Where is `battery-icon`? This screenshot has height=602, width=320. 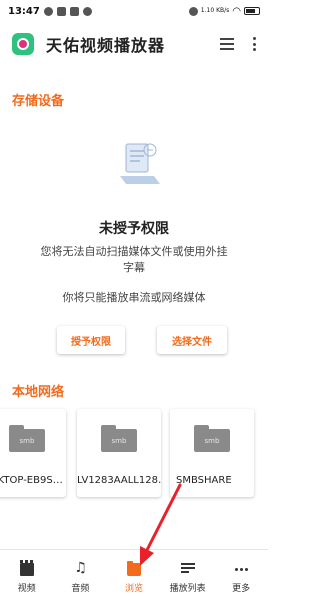 battery-icon is located at coordinates (252, 11).